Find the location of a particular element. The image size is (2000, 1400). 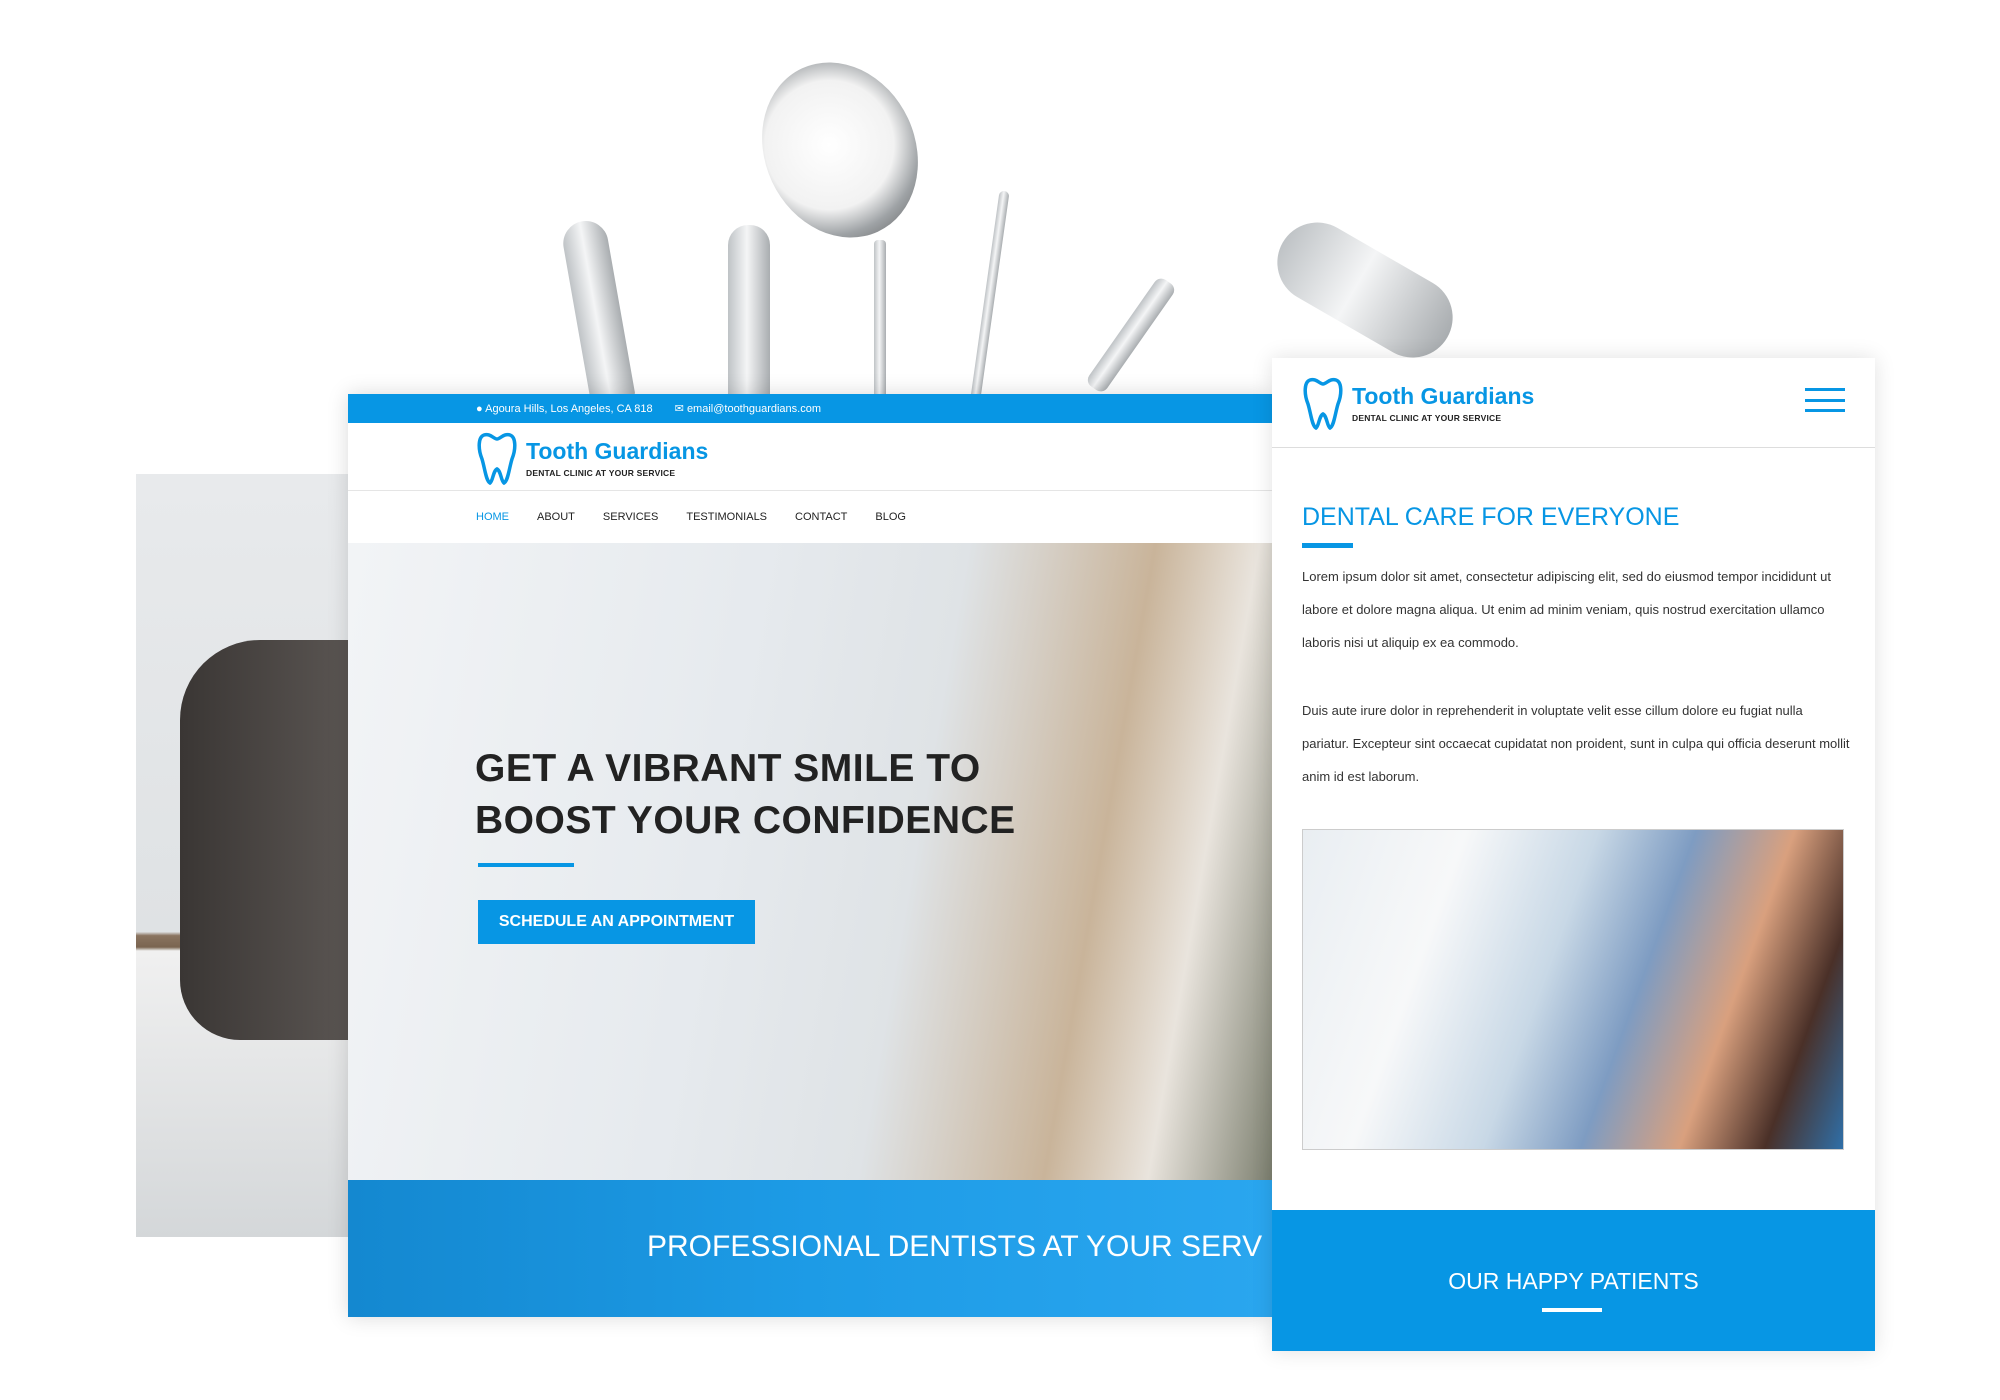

professional-band: PROFESSIONAL DENTISTS AT YOUR SERV is located at coordinates (810, 1248).